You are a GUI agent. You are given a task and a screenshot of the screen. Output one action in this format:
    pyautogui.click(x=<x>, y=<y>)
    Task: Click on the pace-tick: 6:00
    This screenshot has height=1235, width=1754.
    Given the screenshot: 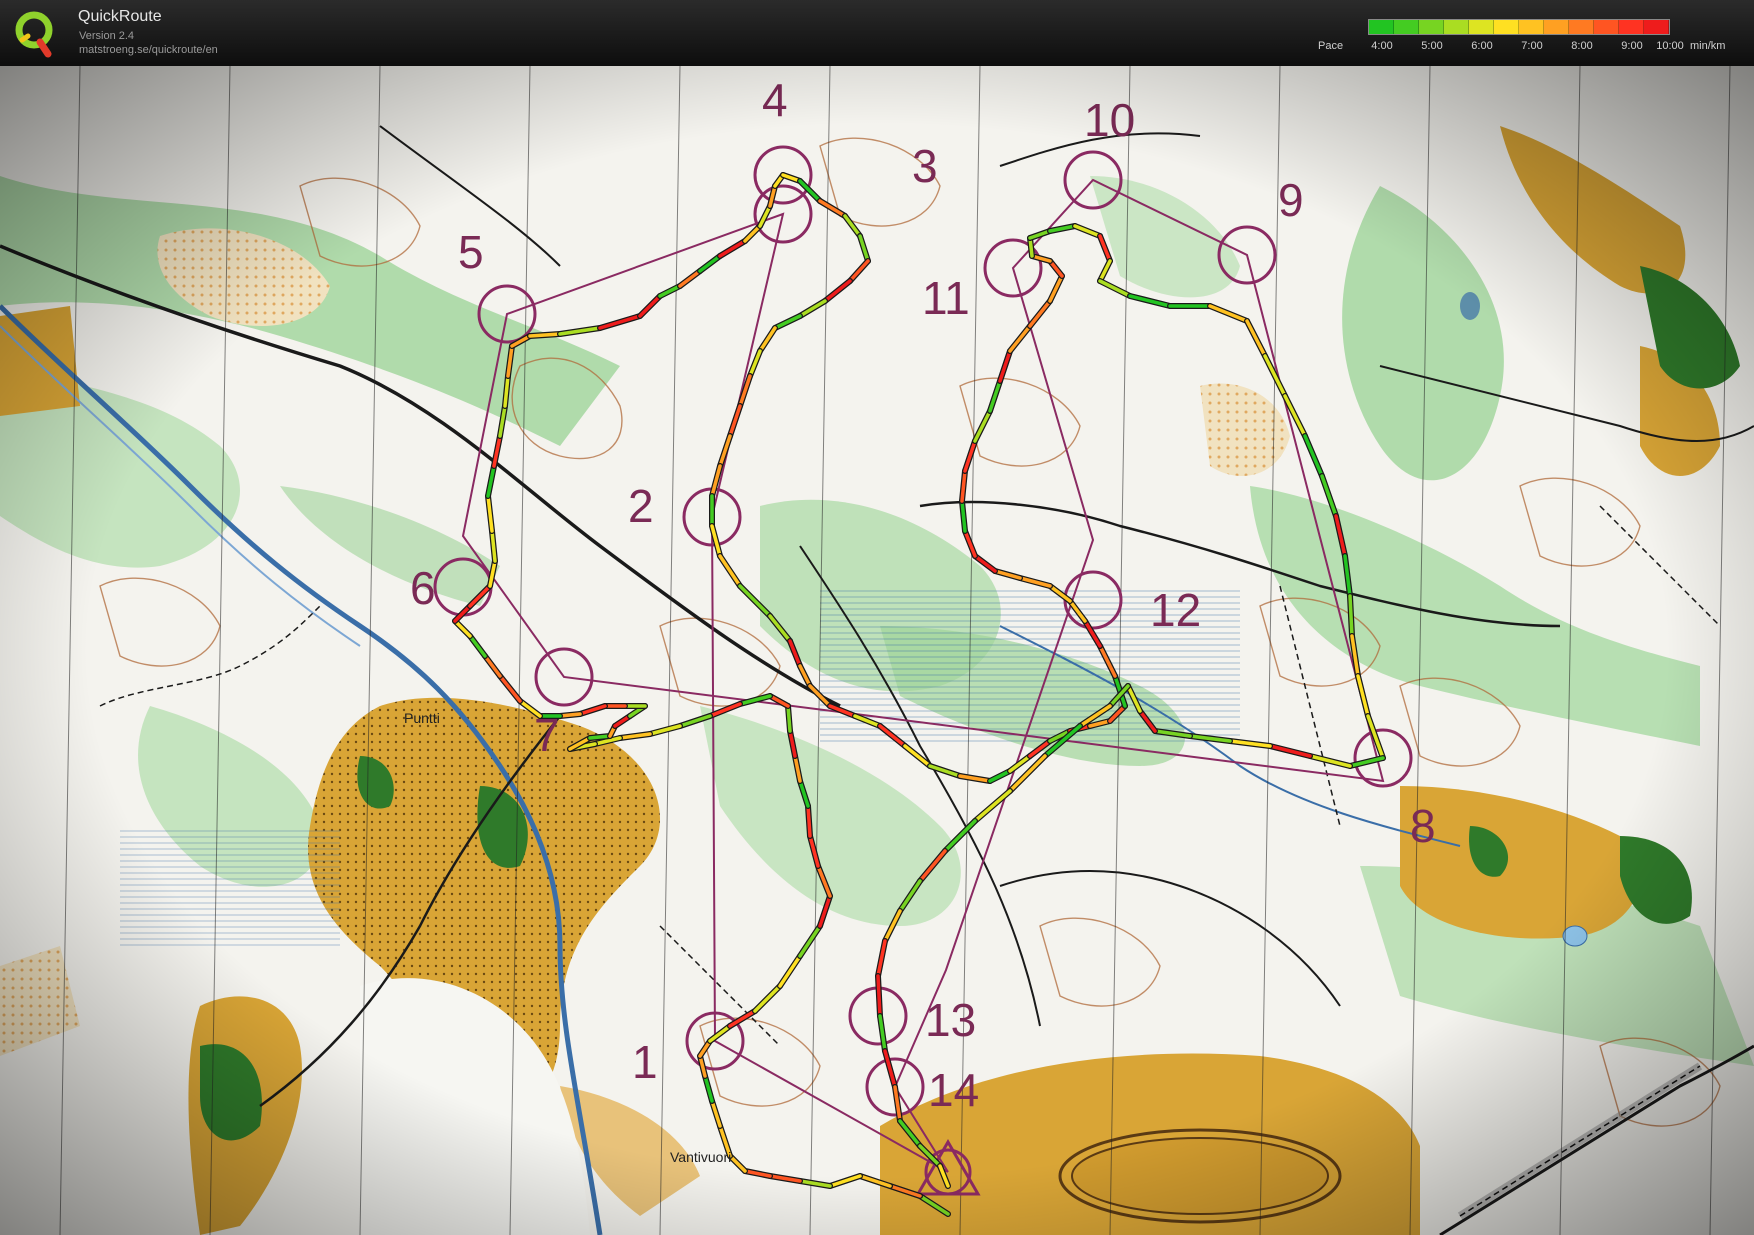 What is the action you would take?
    pyautogui.click(x=1482, y=46)
    